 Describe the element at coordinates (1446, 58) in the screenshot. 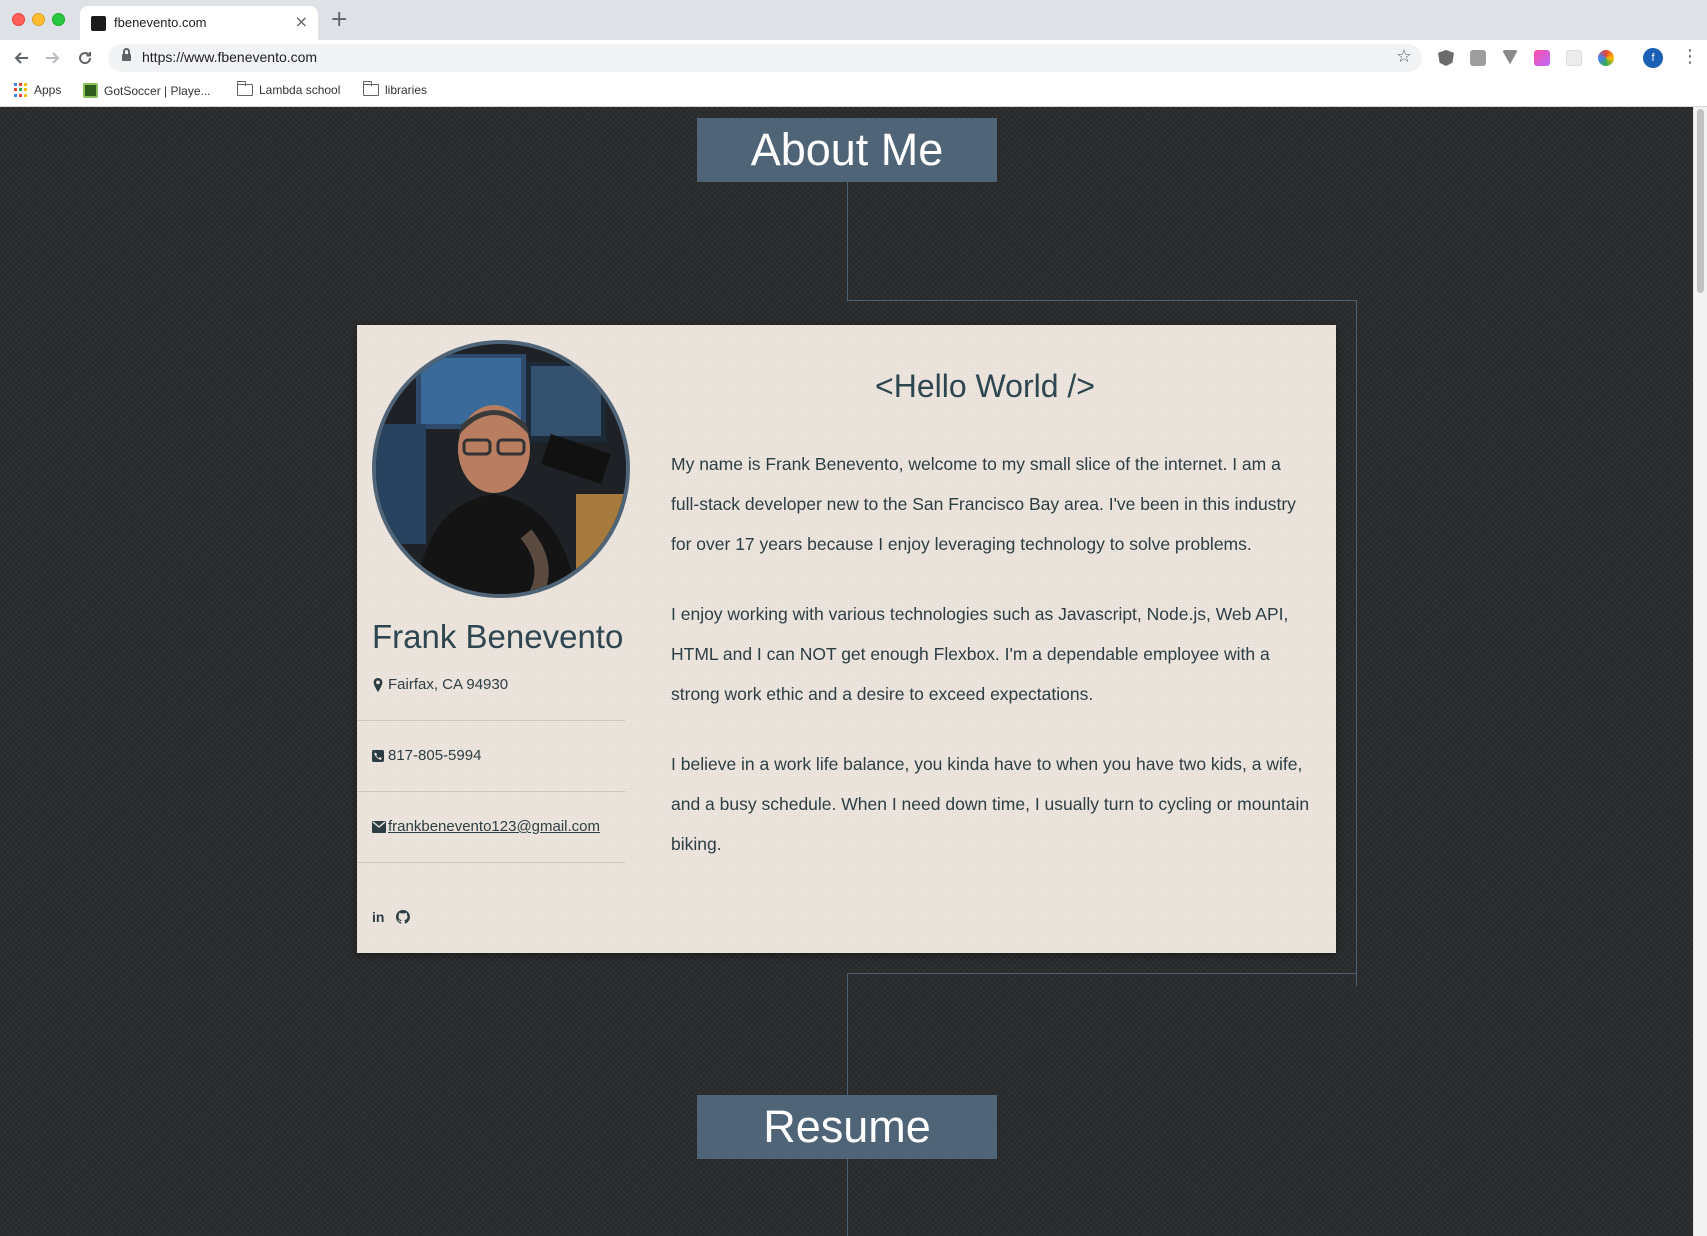

I see `angular-icon` at that location.